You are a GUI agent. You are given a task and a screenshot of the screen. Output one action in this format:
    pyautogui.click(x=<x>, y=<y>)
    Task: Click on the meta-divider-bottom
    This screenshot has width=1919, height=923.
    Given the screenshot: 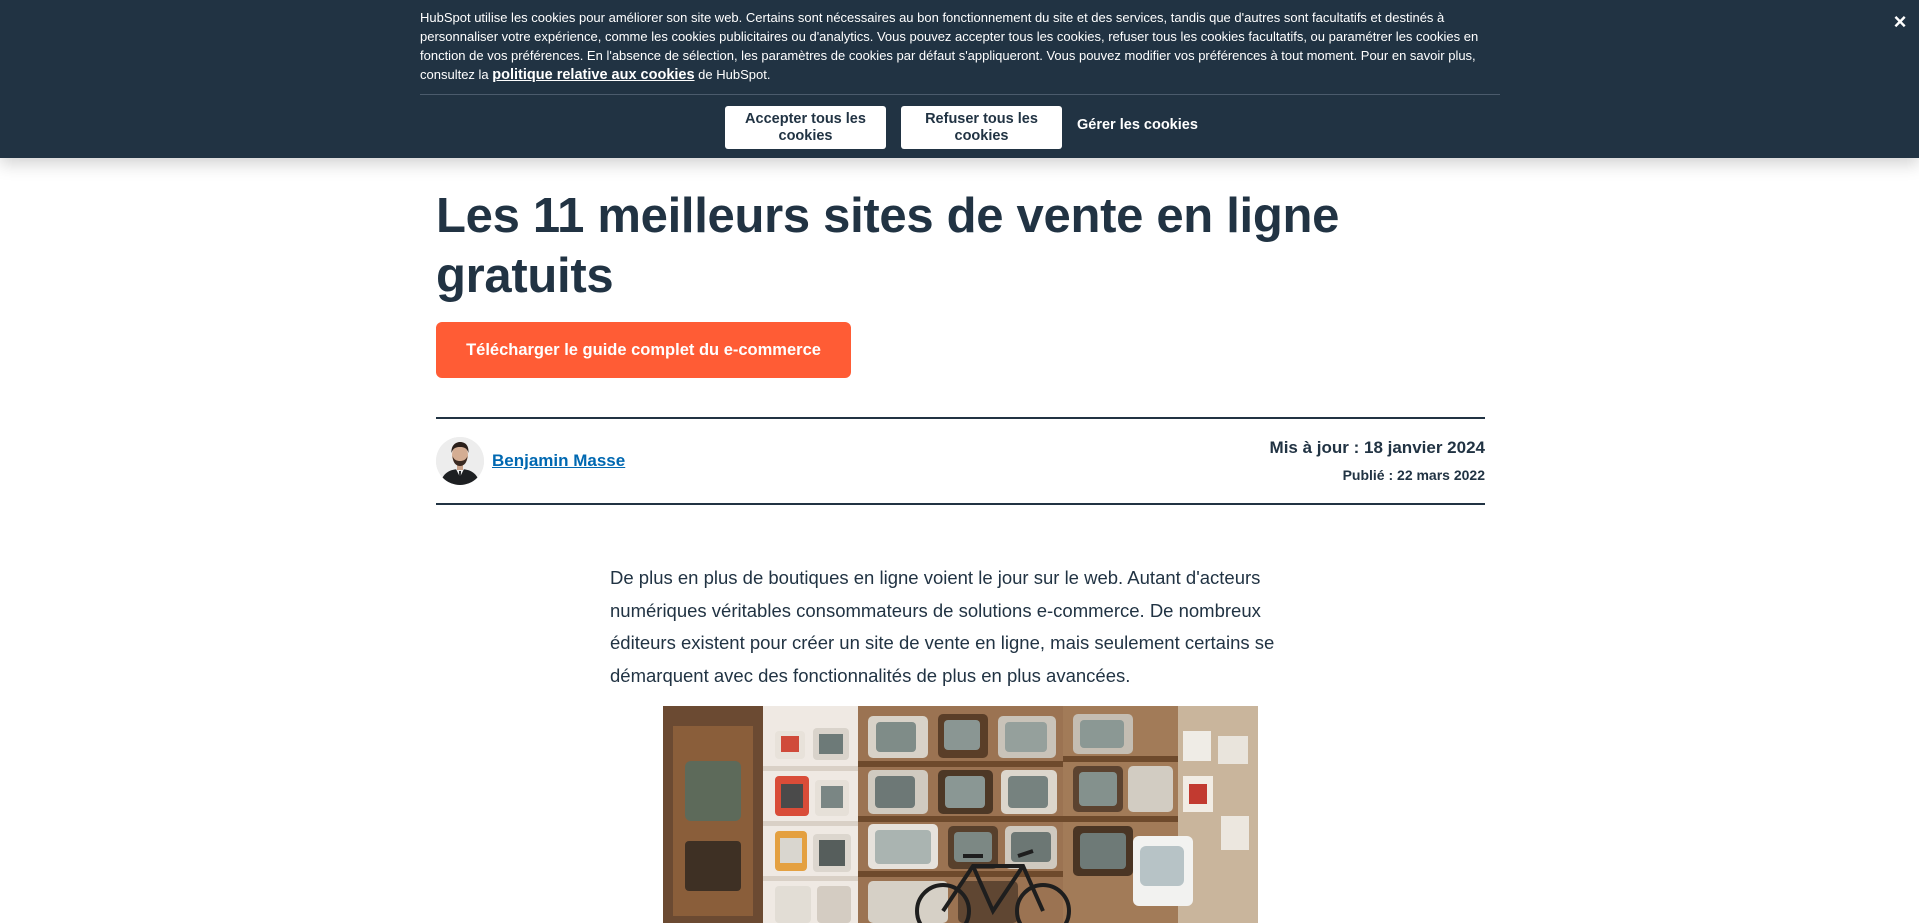 What is the action you would take?
    pyautogui.click(x=960, y=504)
    